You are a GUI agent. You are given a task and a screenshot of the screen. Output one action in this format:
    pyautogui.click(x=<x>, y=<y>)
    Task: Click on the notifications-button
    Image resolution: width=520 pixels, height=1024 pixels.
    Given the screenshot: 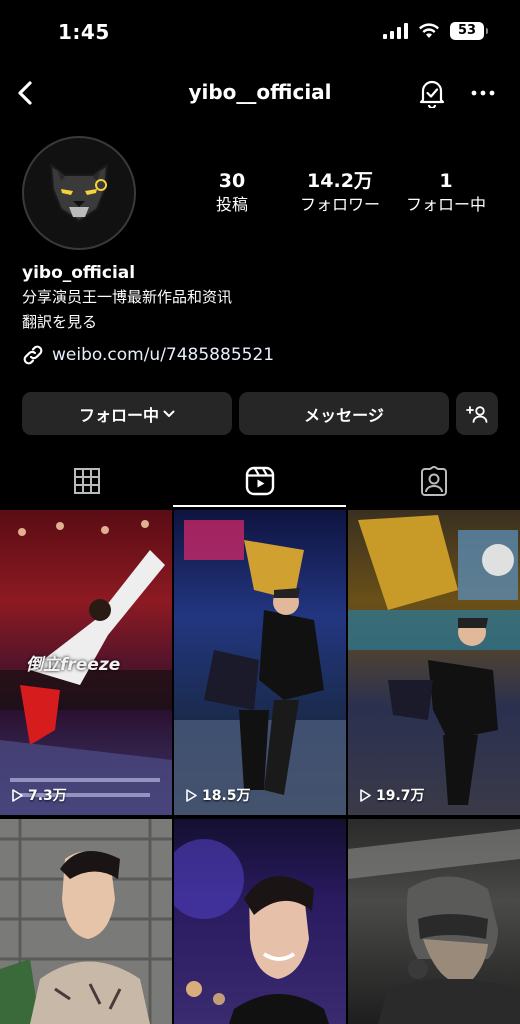 What is the action you would take?
    pyautogui.click(x=432, y=93)
    